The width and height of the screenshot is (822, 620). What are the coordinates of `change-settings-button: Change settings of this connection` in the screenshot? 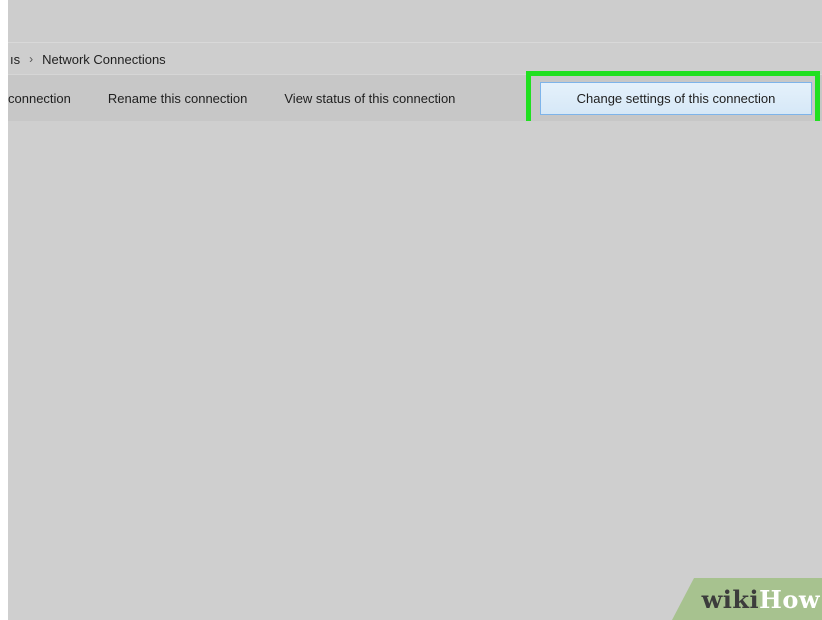 It's located at (676, 98).